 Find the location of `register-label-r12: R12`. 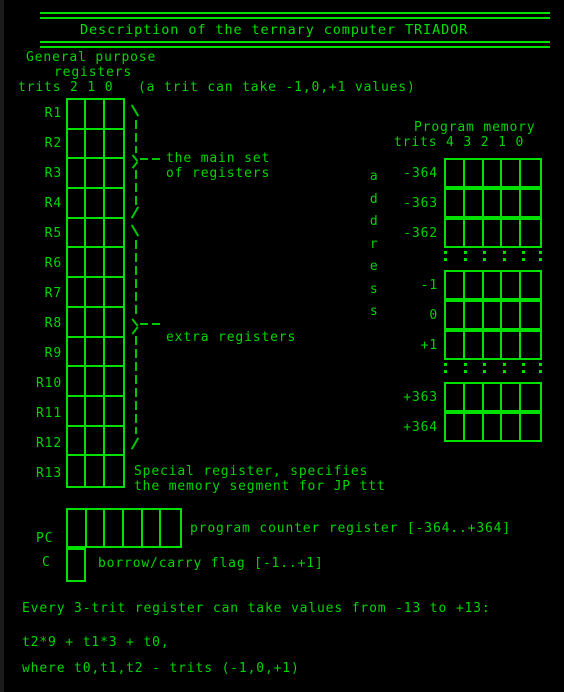

register-label-r12: R12 is located at coordinates (48, 443).